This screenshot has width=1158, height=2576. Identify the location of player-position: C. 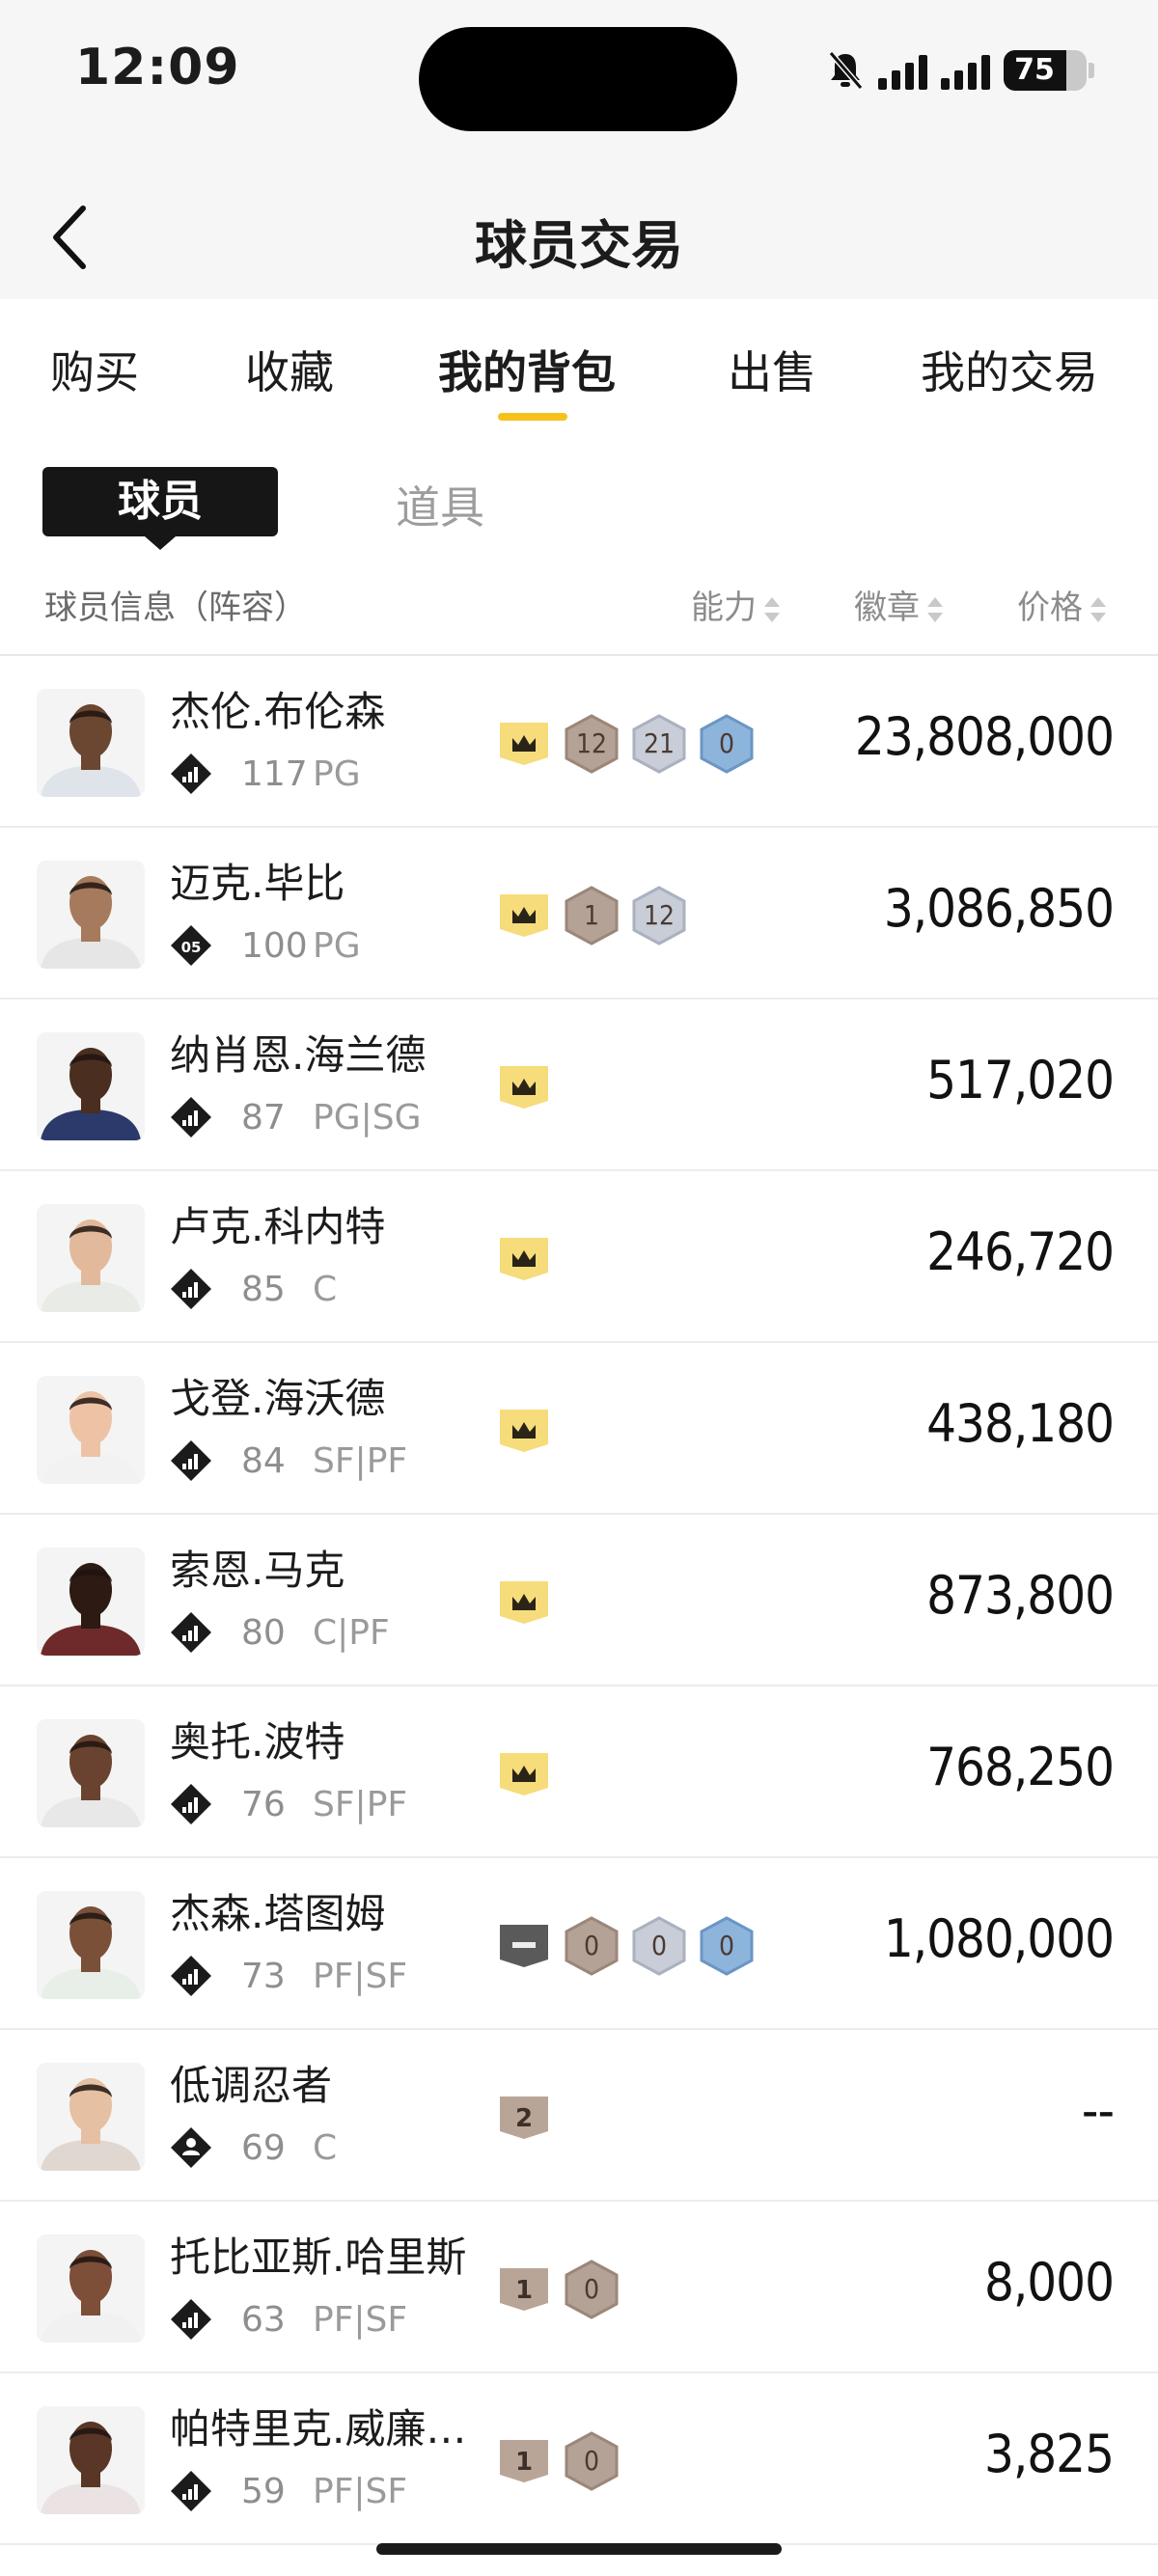
(325, 1289).